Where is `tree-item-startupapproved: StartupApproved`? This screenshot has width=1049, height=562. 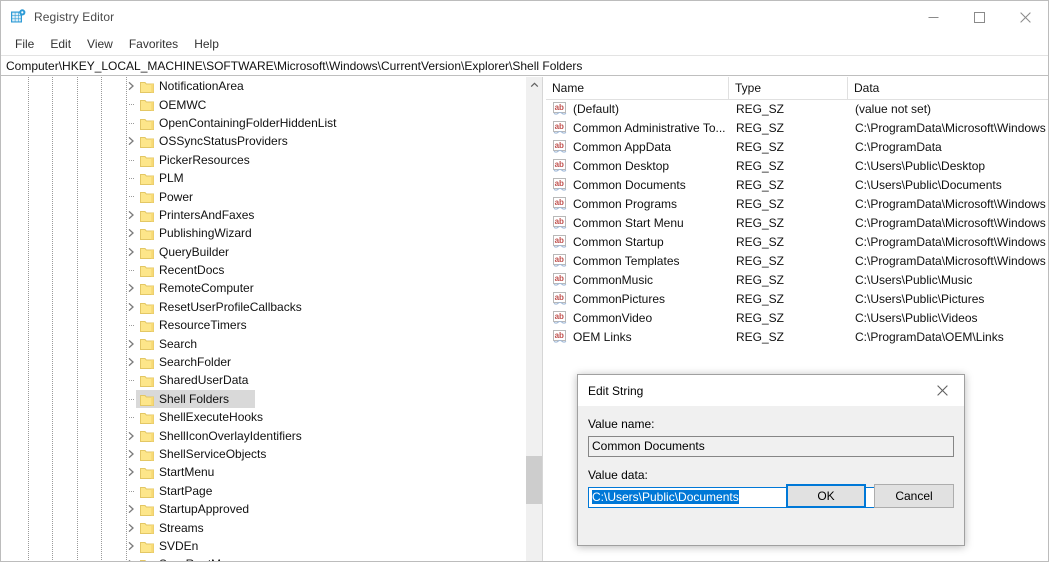
tree-item-startupapproved: StartupApproved is located at coordinates (256, 509).